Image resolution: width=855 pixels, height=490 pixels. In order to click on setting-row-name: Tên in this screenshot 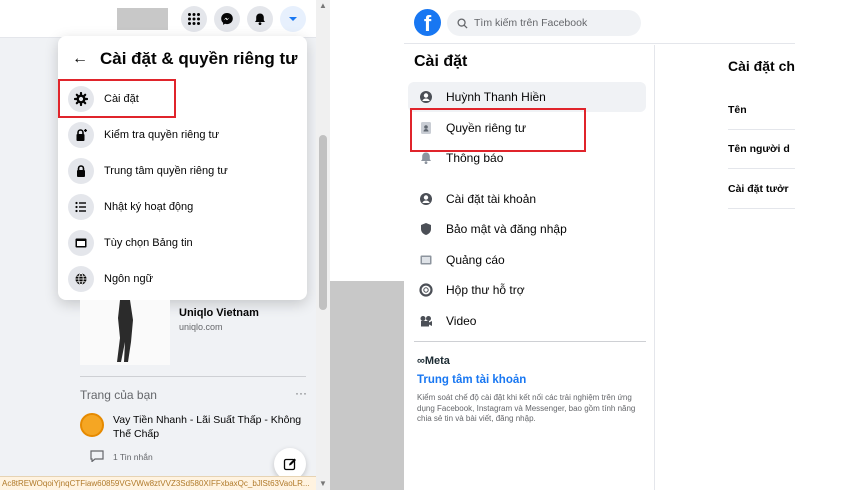, I will do `click(761, 110)`.